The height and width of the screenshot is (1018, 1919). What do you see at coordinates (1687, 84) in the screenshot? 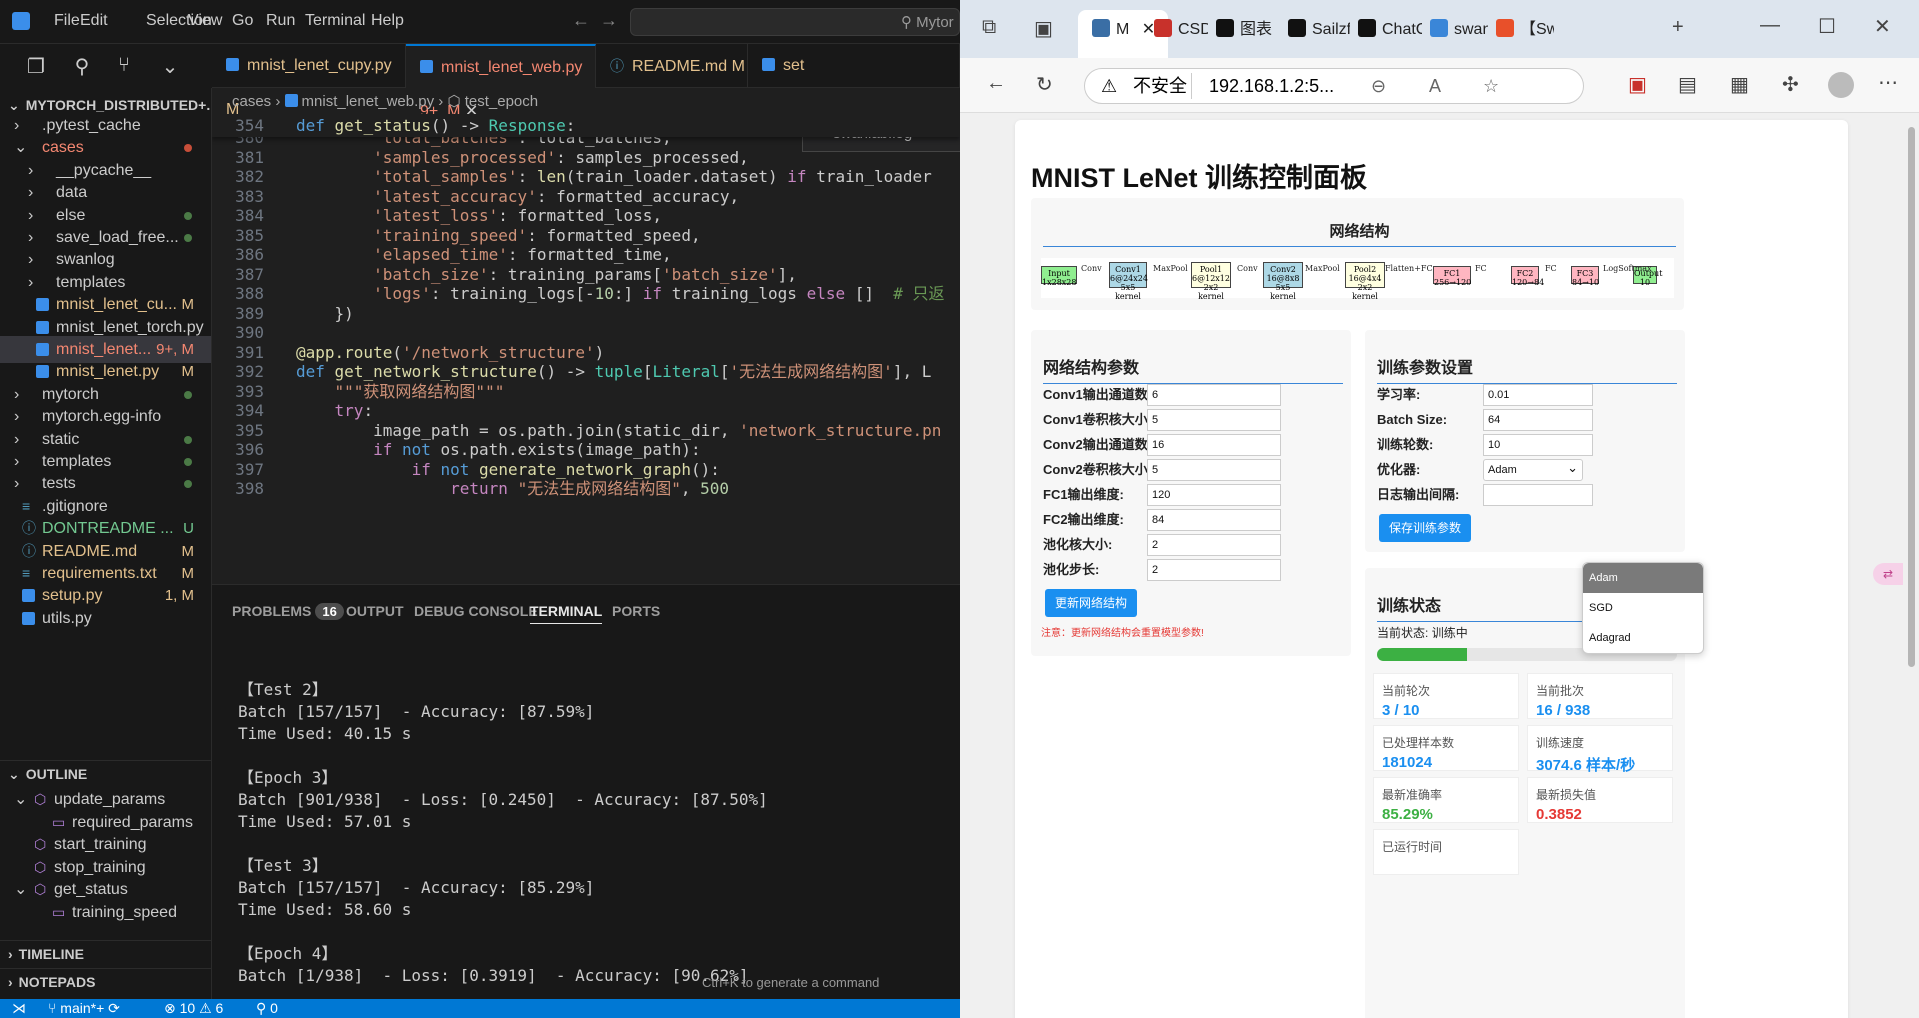
I see `reading-icon: ▤` at bounding box center [1687, 84].